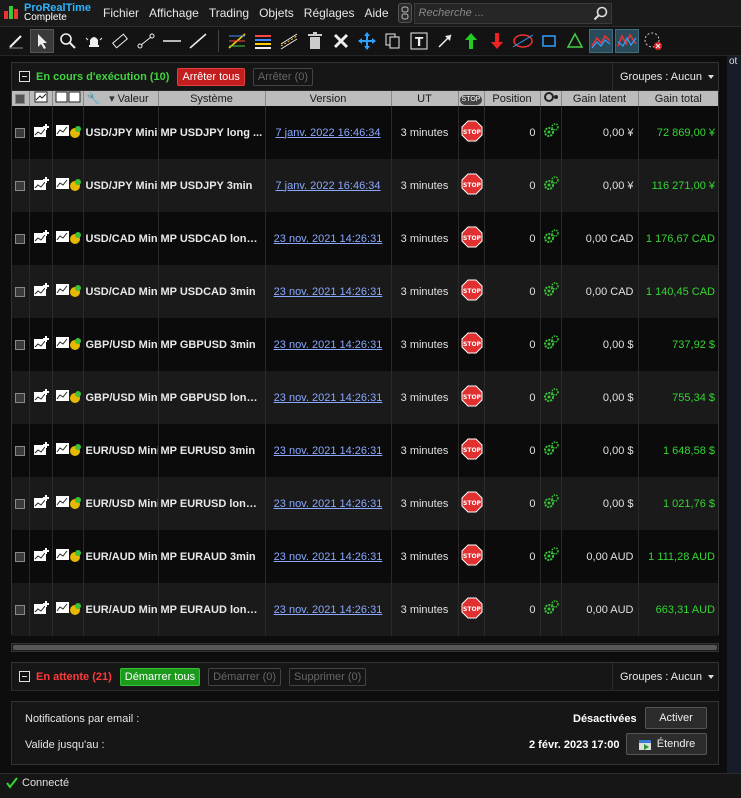  I want to click on collapse-pending-icon, so click(24, 676).